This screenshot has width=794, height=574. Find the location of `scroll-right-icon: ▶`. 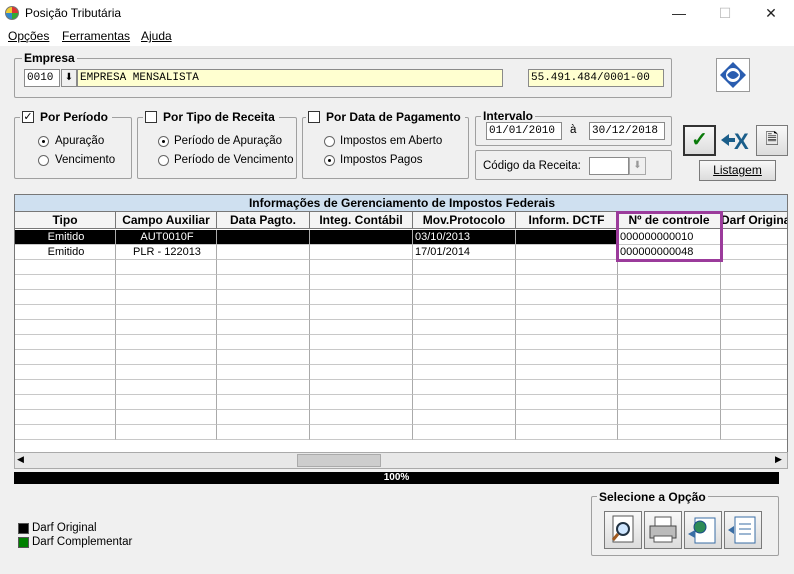

scroll-right-icon: ▶ is located at coordinates (778, 459).